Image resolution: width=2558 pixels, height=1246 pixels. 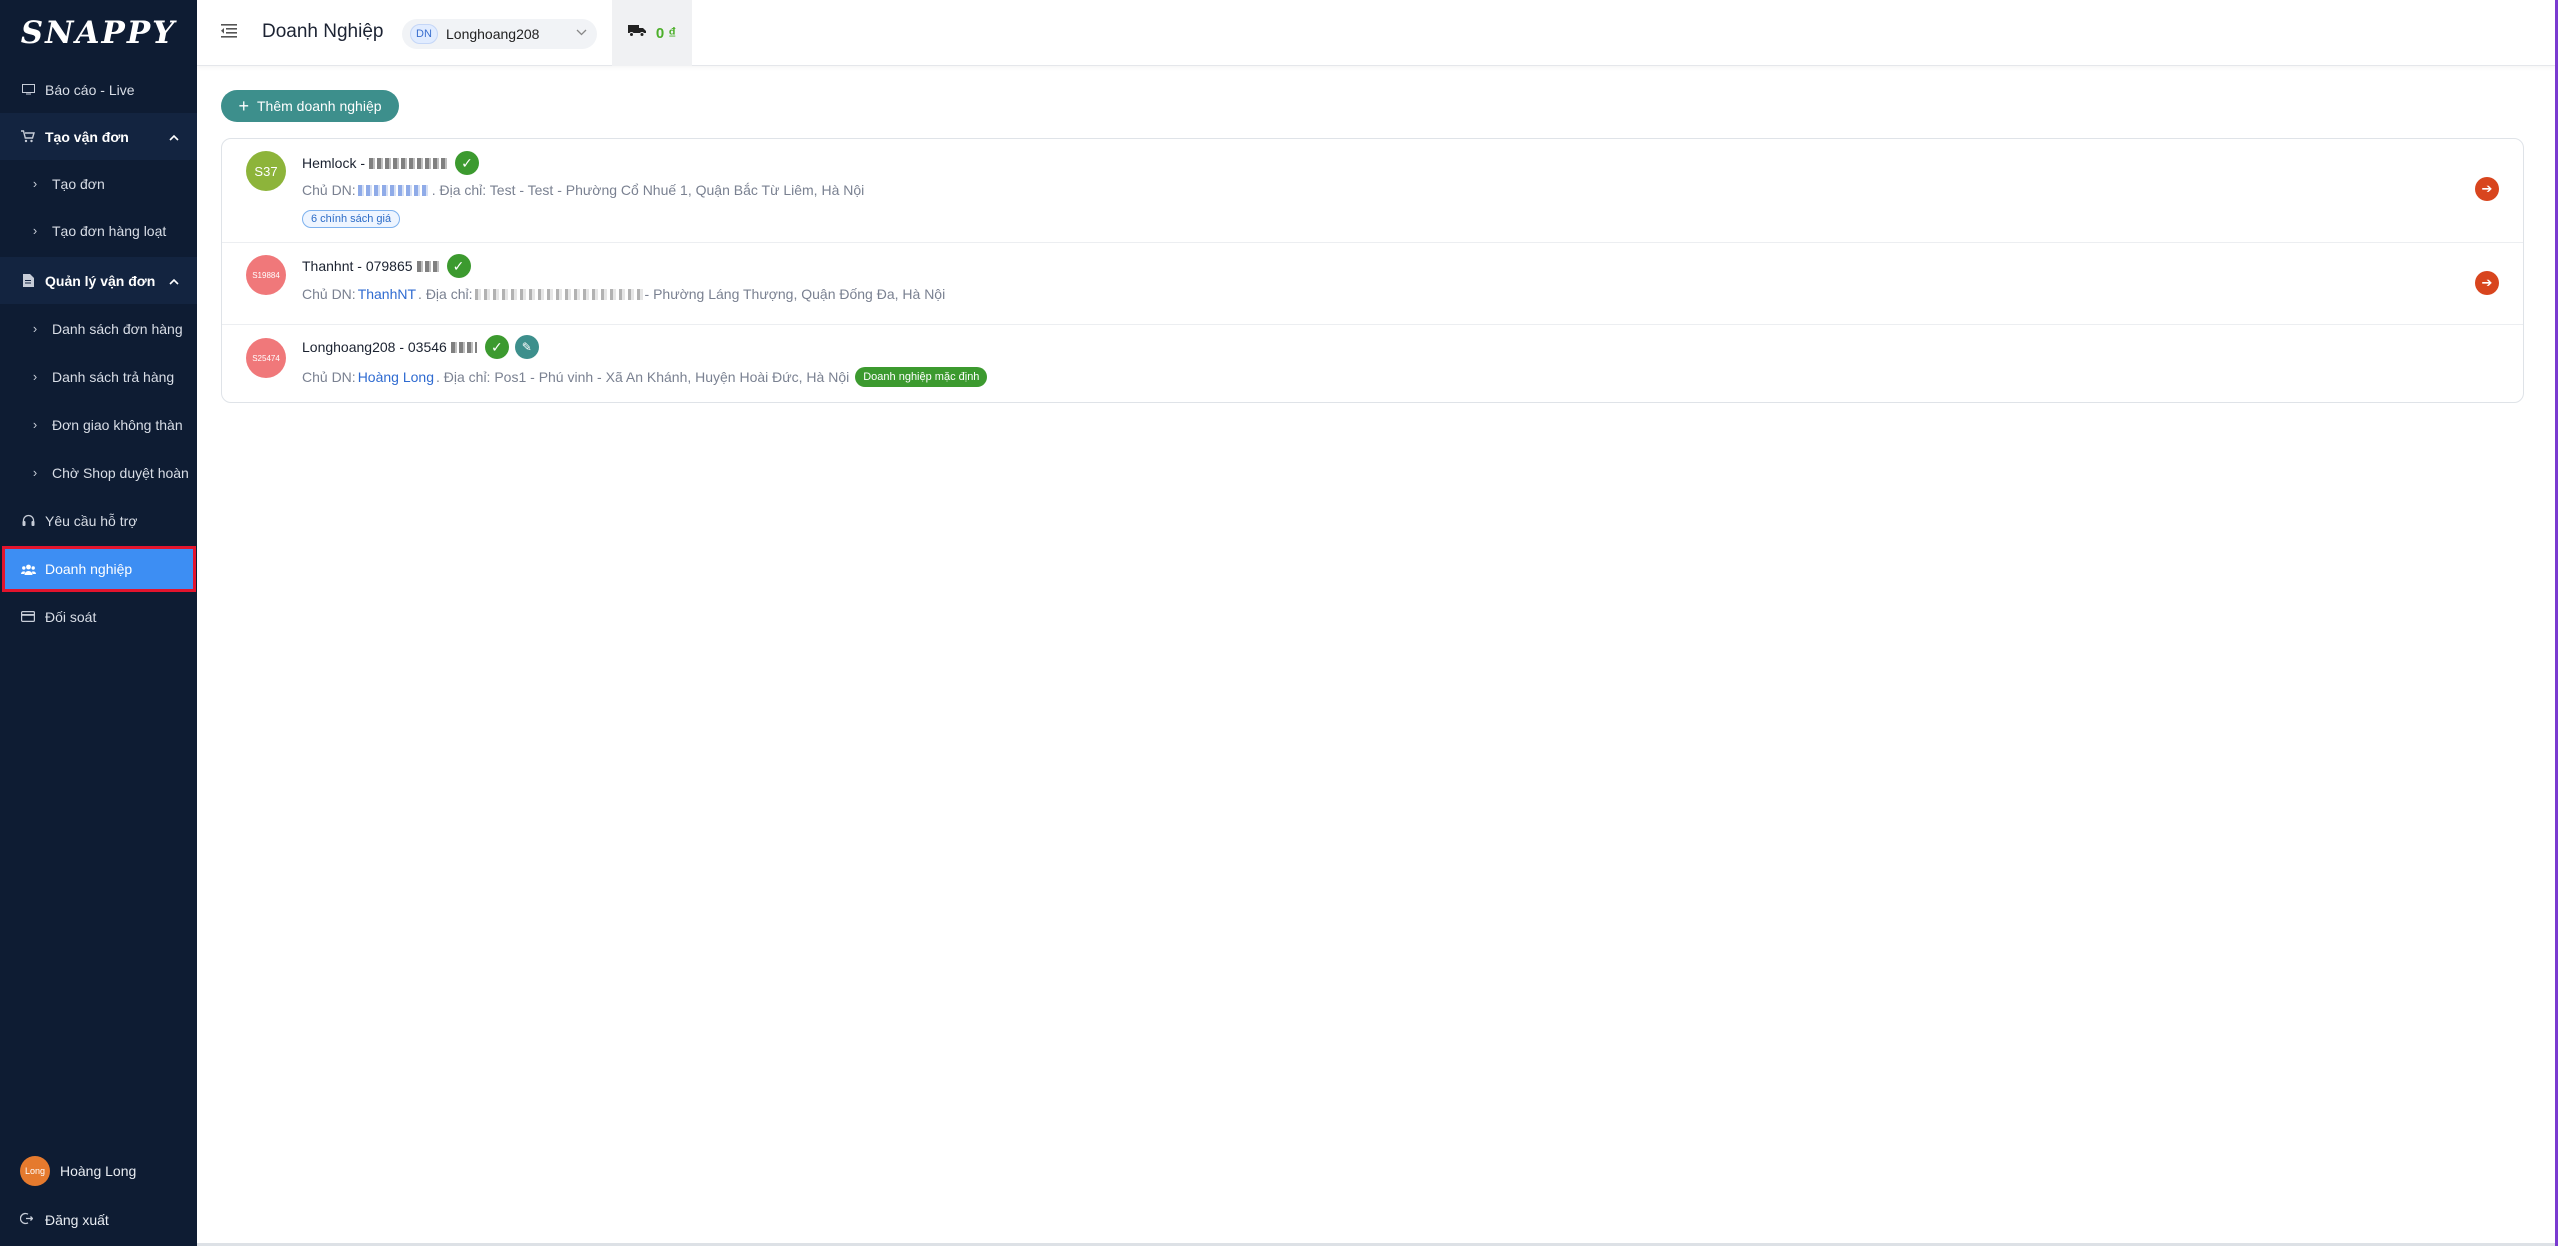 I want to click on sidebar-group-tao-van-don: Tạo vận đơn, so click(x=98, y=136).